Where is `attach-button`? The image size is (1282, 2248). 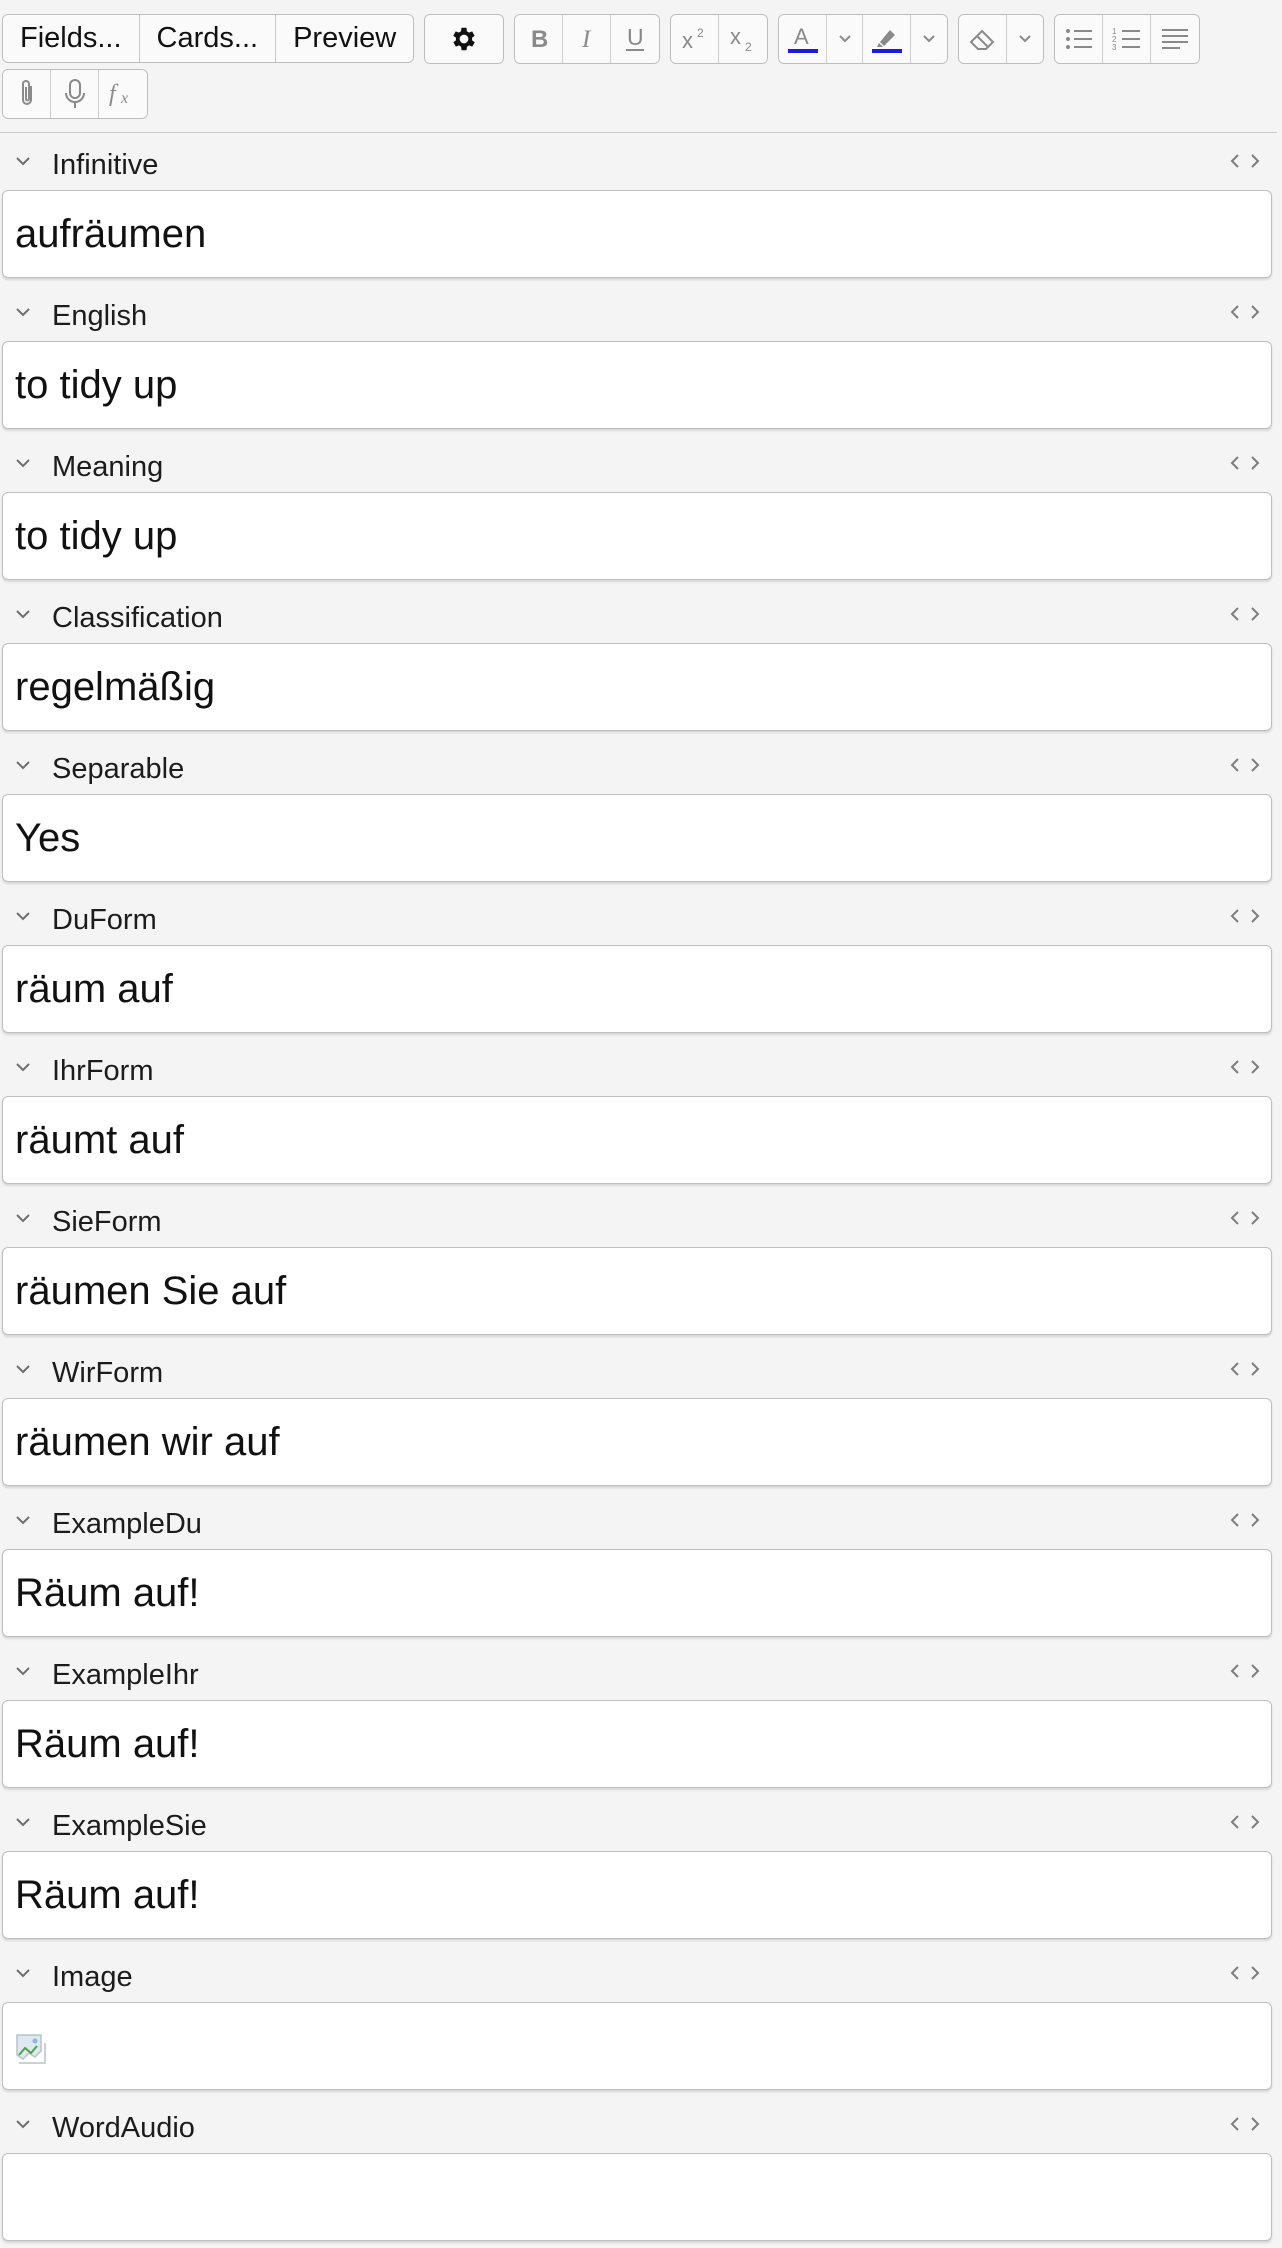
attach-button is located at coordinates (27, 94).